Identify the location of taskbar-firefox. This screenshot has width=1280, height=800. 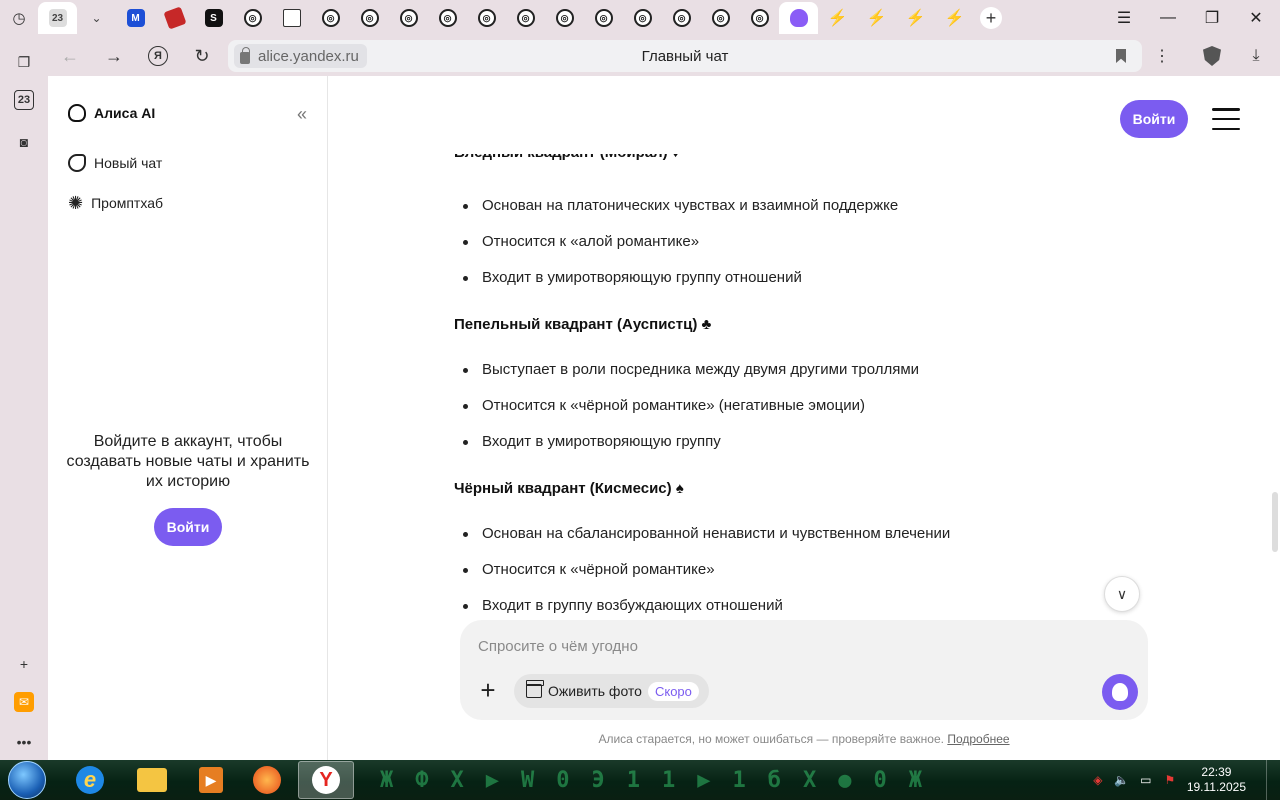
(267, 780).